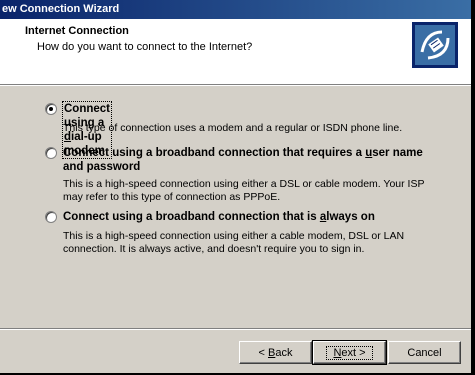 The height and width of the screenshot is (375, 475). I want to click on network-connection-icon, so click(435, 45).